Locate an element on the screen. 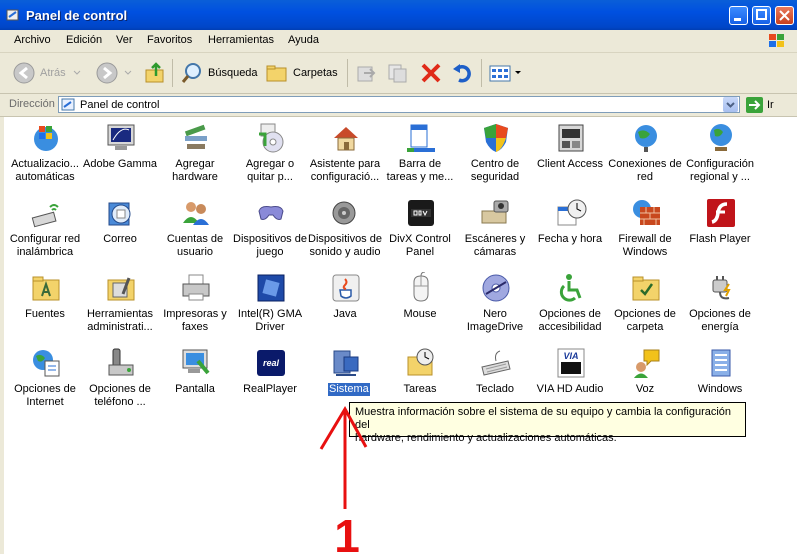 The width and height of the screenshot is (797, 554). security-shield-icon is located at coordinates (496, 138).